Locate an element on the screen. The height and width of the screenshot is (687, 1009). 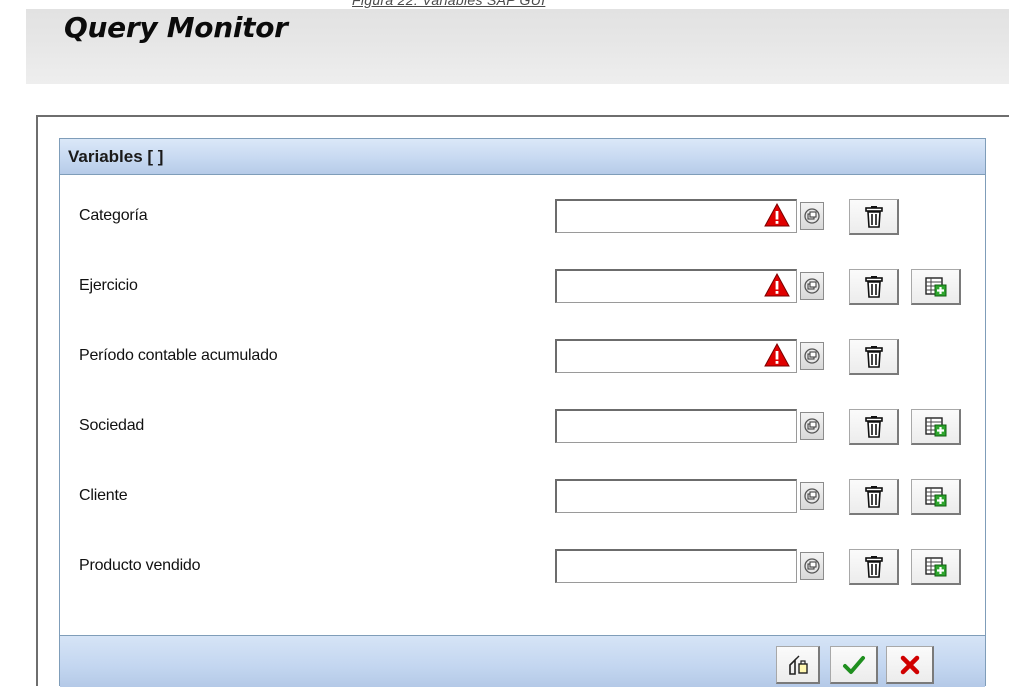
cancel-icon is located at coordinates (909, 664).